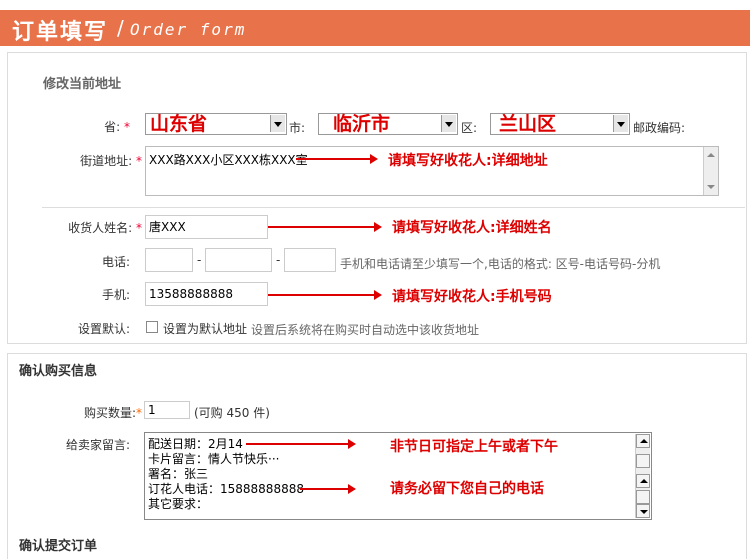 This screenshot has width=750, height=559. Describe the element at coordinates (560, 124) in the screenshot. I see `district-select: 兰山区` at that location.